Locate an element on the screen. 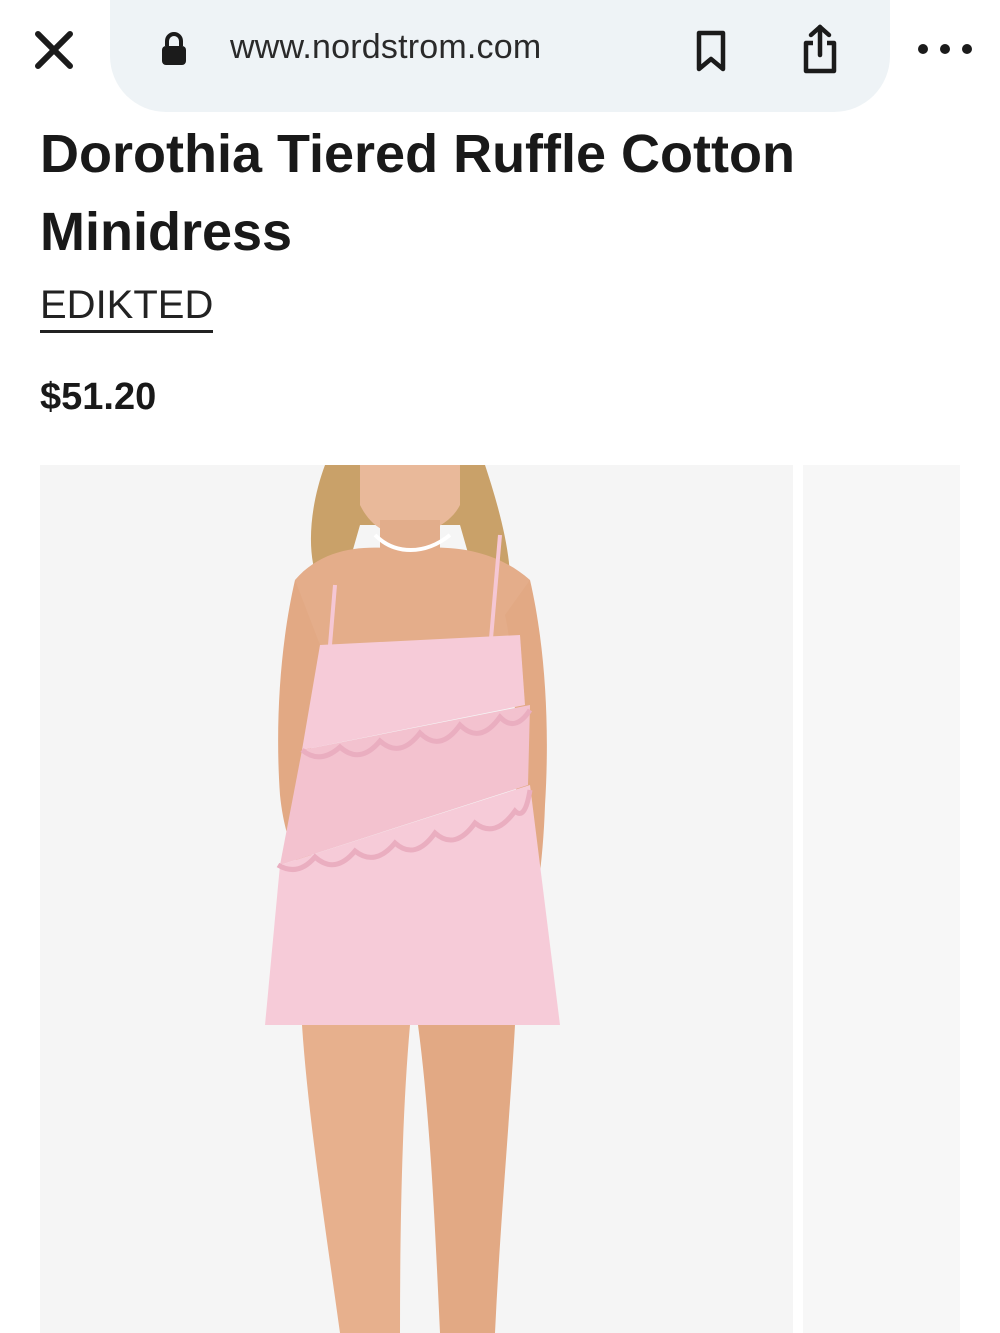 The height and width of the screenshot is (1333, 1000). bookmark-button is located at coordinates (711, 51).